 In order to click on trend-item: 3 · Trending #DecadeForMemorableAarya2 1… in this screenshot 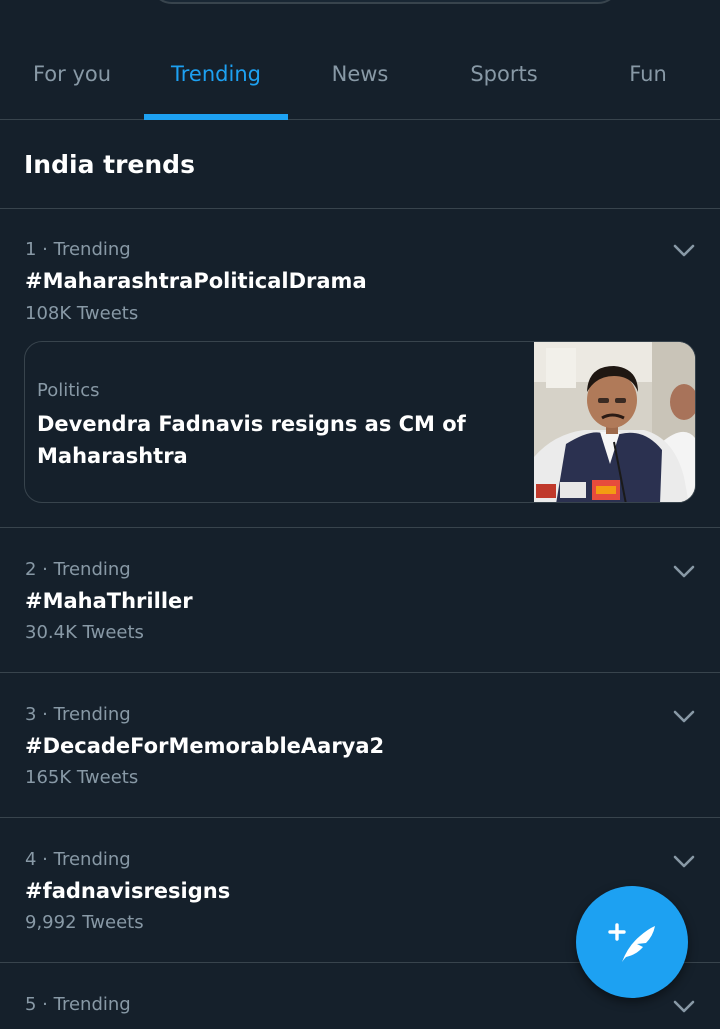, I will do `click(360, 745)`.